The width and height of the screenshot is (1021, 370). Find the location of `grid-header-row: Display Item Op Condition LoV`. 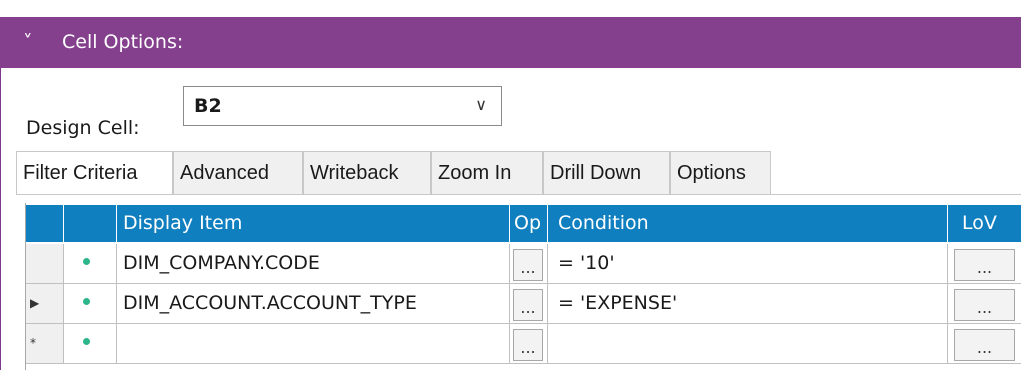

grid-header-row: Display Item Op Condition LoV is located at coordinates (523, 223).